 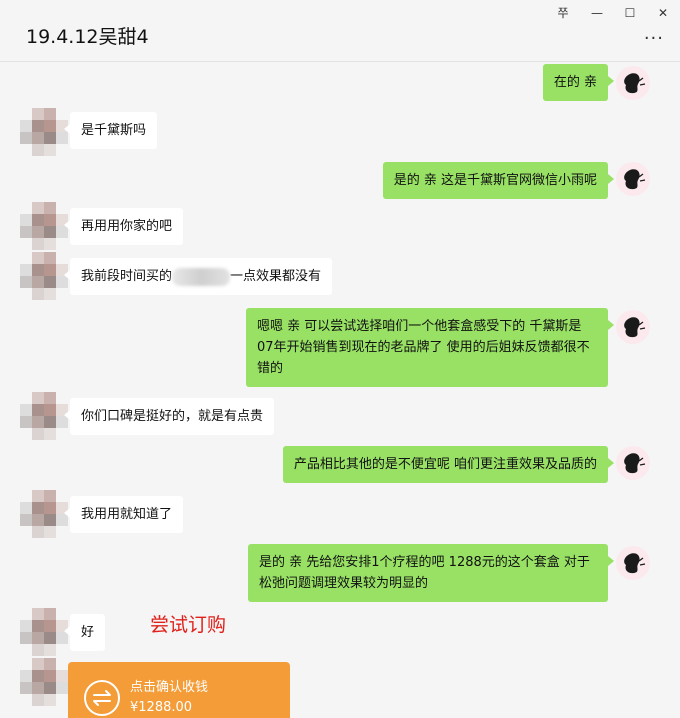 I want to click on red-annotation: 尝试订购, so click(x=188, y=625).